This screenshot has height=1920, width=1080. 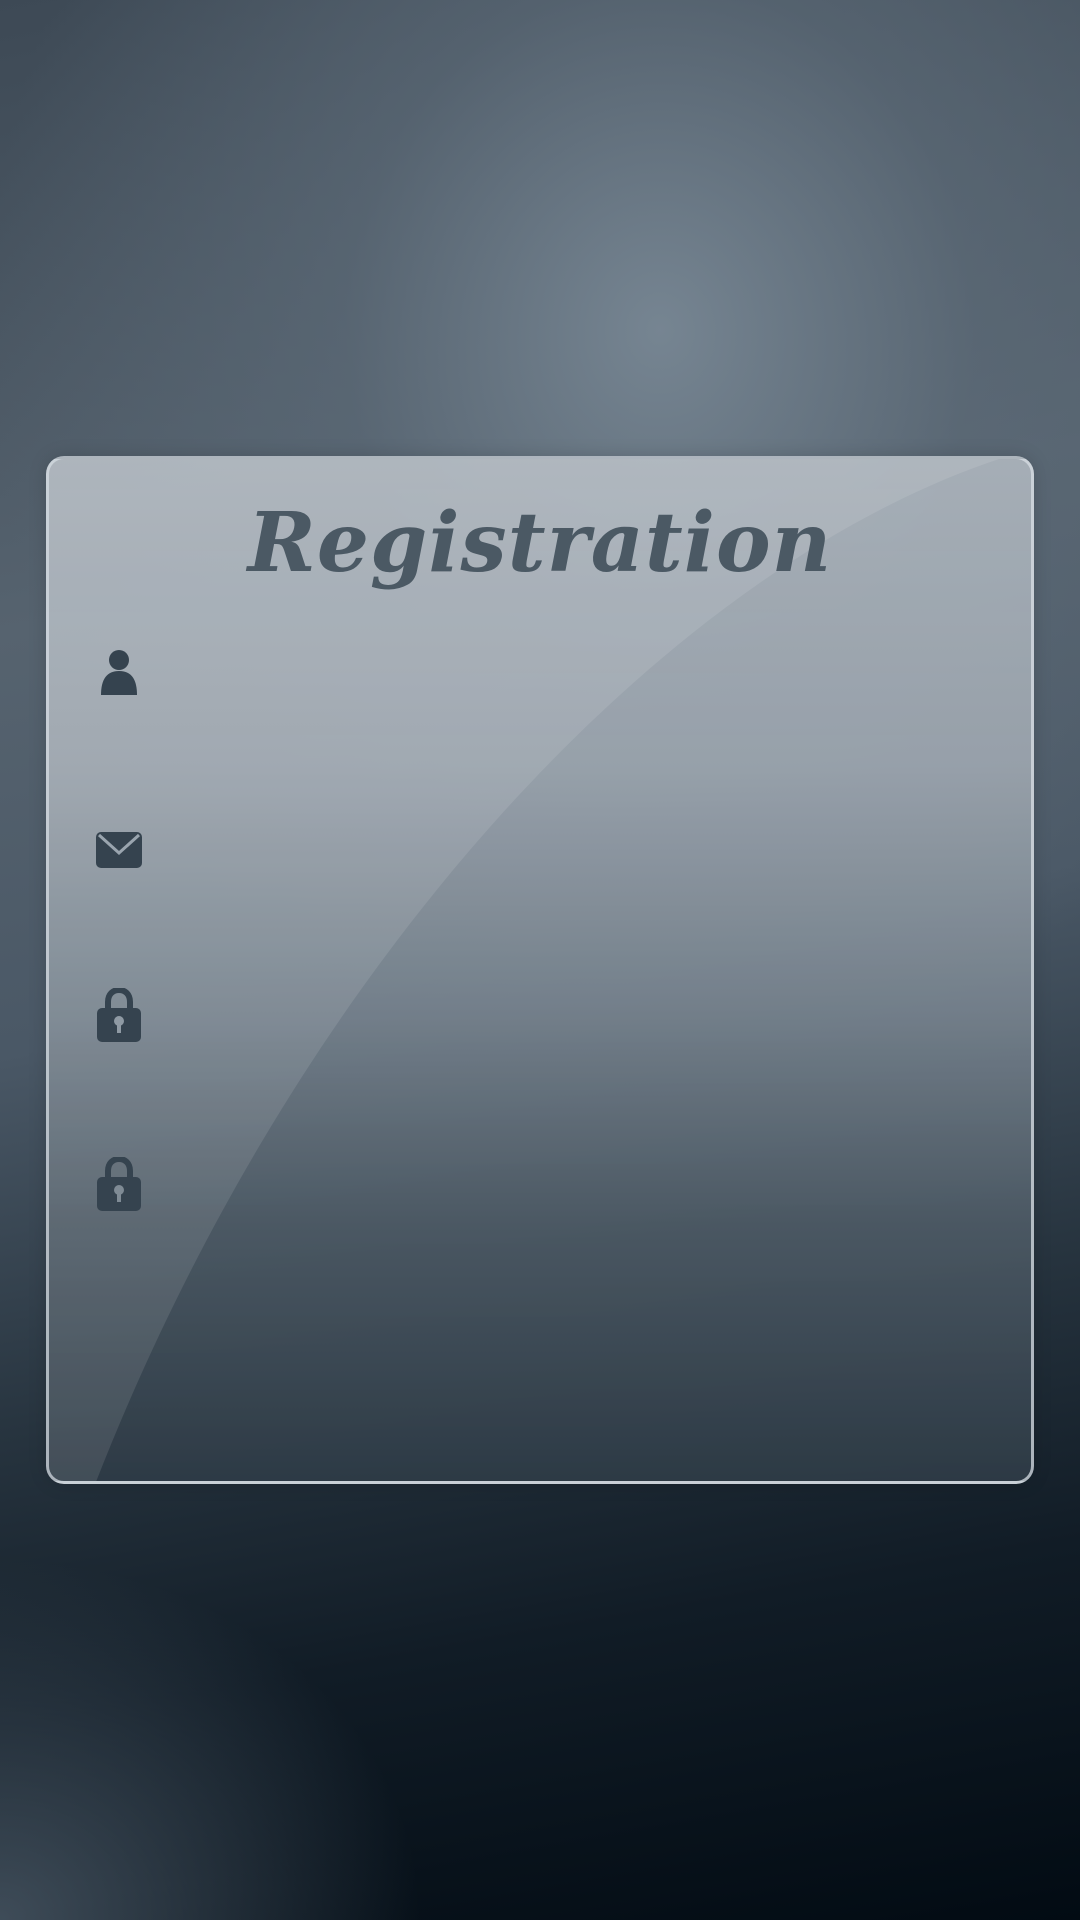 What do you see at coordinates (579, 1184) in the screenshot?
I see `confirm-password-input` at bounding box center [579, 1184].